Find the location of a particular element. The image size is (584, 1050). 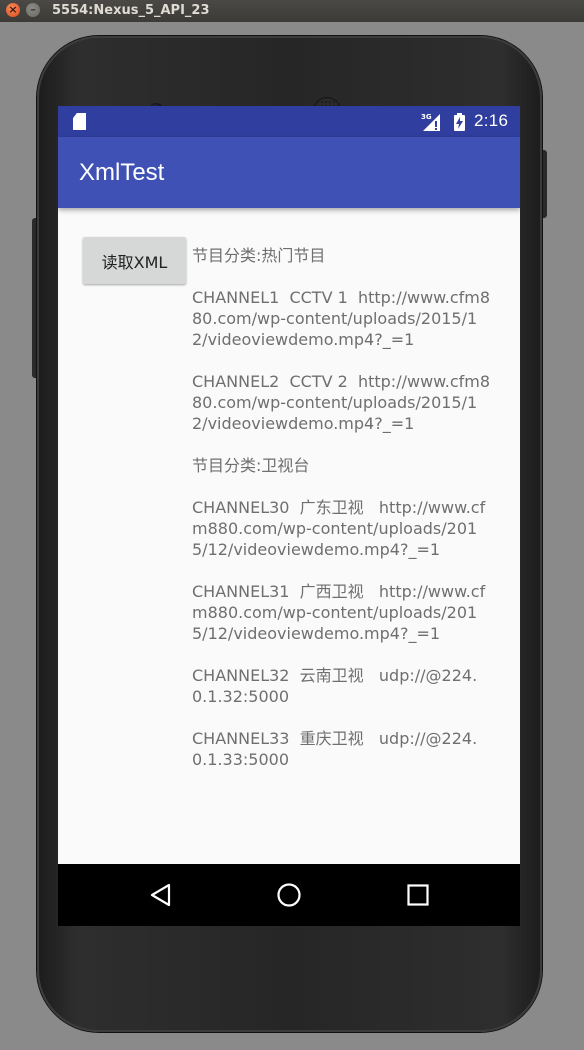

read-xml-button: 读取XML is located at coordinates (134, 260).